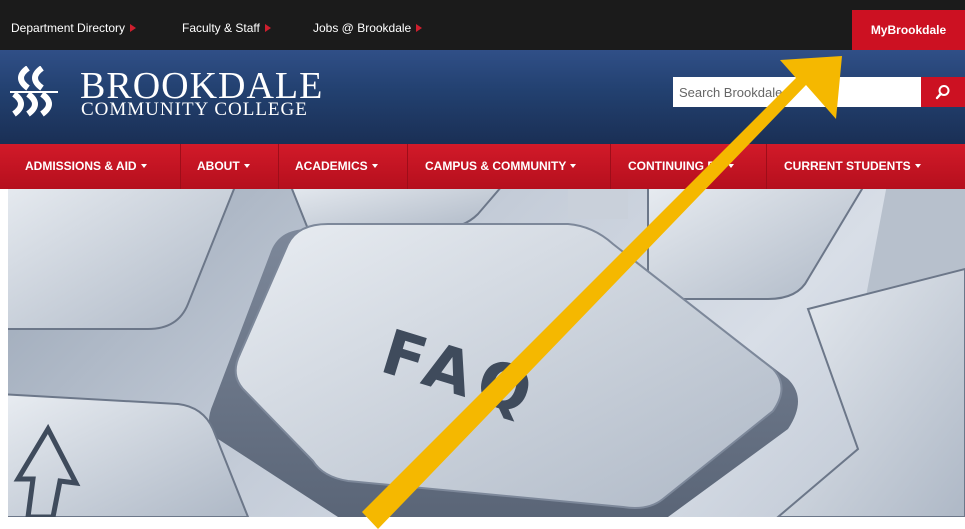 The image size is (965, 529). I want to click on nav-label: CONTINUING ED, so click(676, 166).